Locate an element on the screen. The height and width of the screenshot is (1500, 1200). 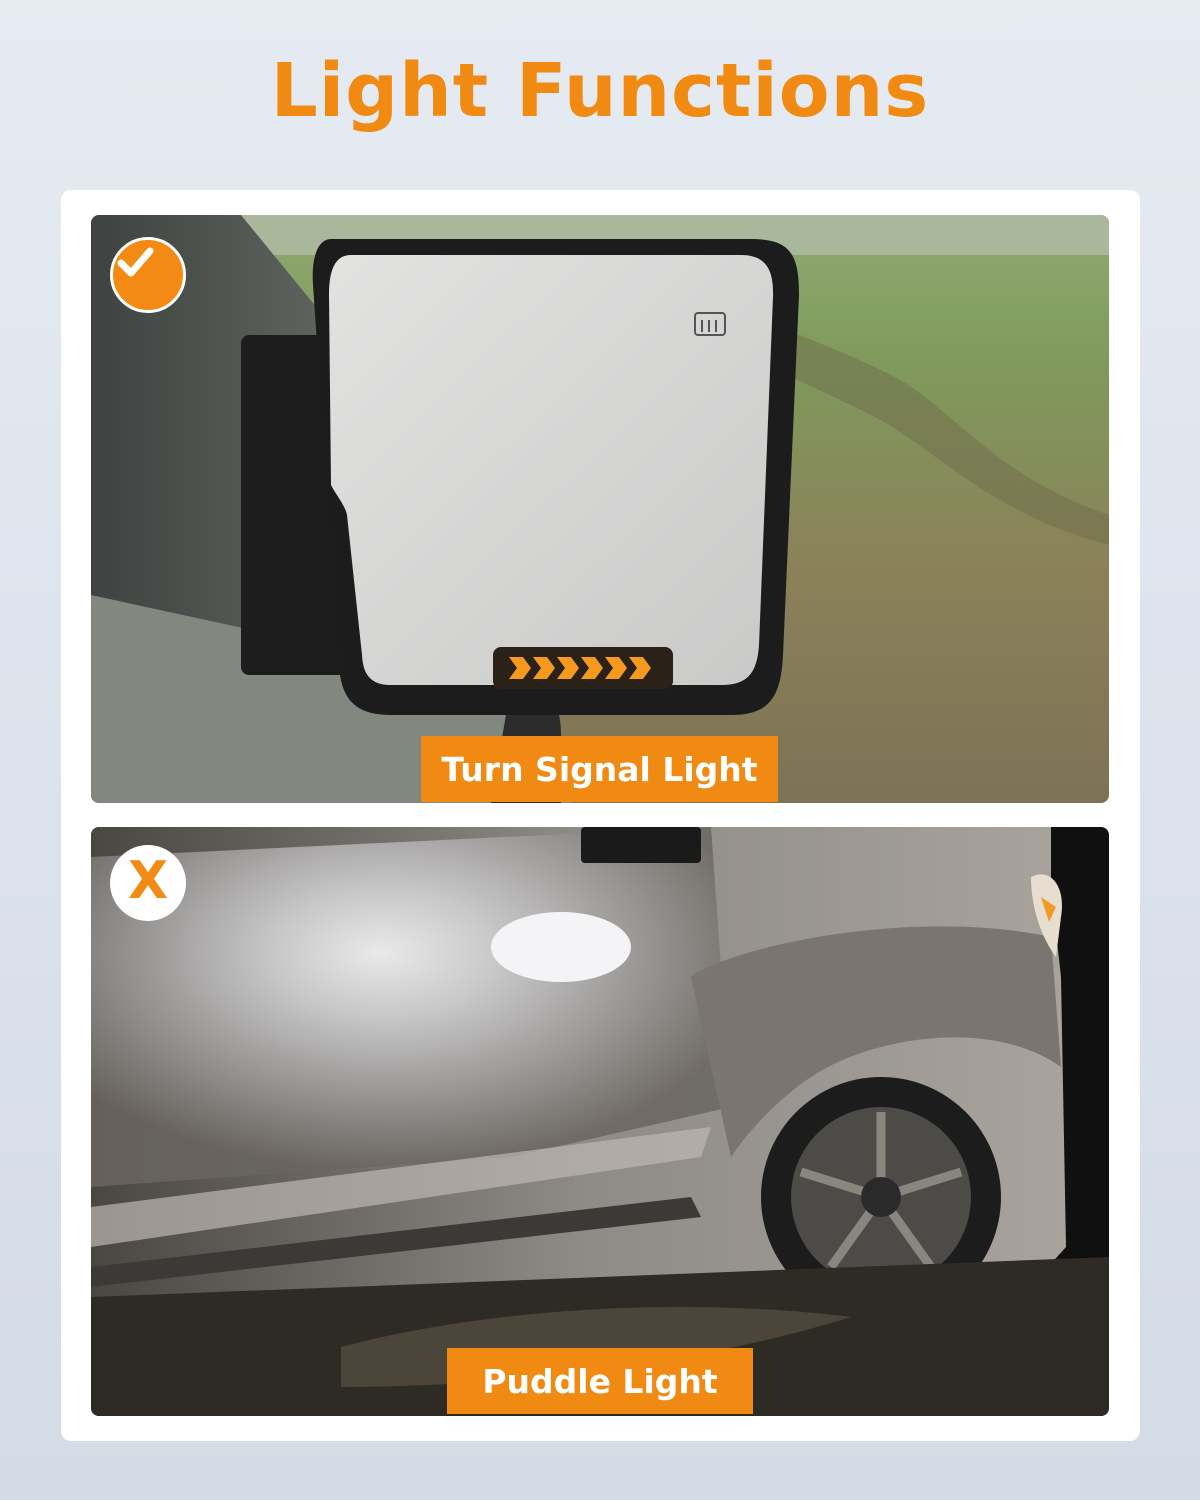
check-icon is located at coordinates (148, 275).